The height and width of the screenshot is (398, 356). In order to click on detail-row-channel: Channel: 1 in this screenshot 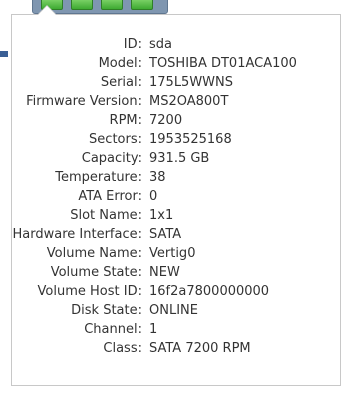, I will do `click(176, 329)`.